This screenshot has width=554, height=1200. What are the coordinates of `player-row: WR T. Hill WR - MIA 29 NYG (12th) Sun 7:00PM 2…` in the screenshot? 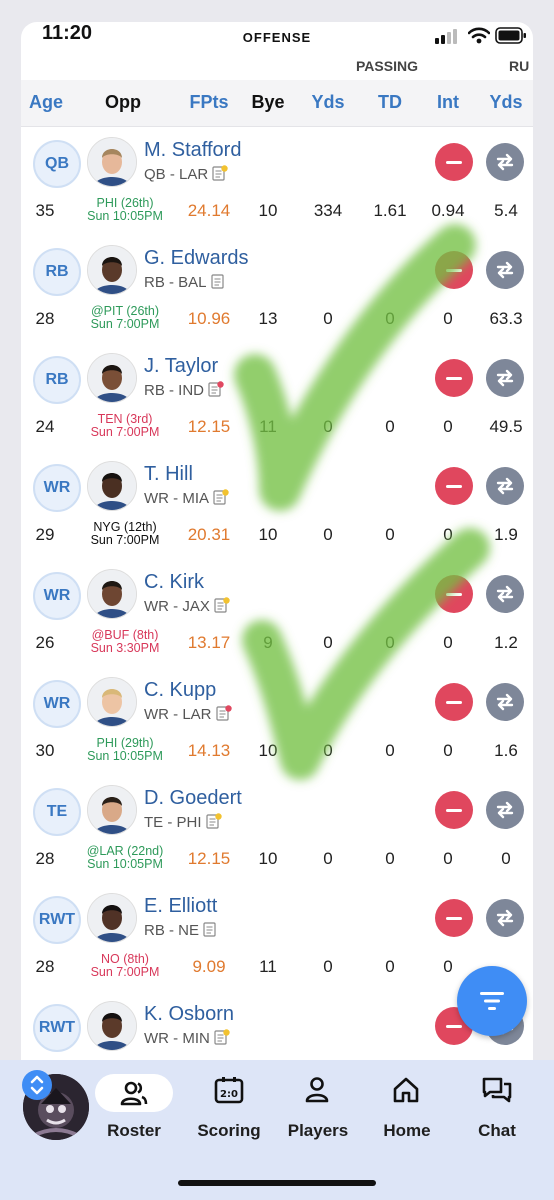 It's located at (277, 506).